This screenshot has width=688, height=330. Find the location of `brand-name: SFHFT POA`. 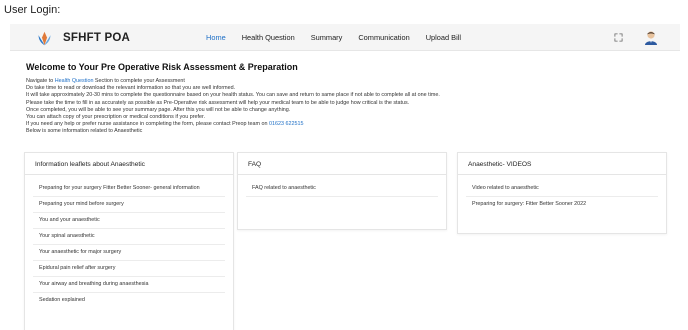

brand-name: SFHFT POA is located at coordinates (96, 38).